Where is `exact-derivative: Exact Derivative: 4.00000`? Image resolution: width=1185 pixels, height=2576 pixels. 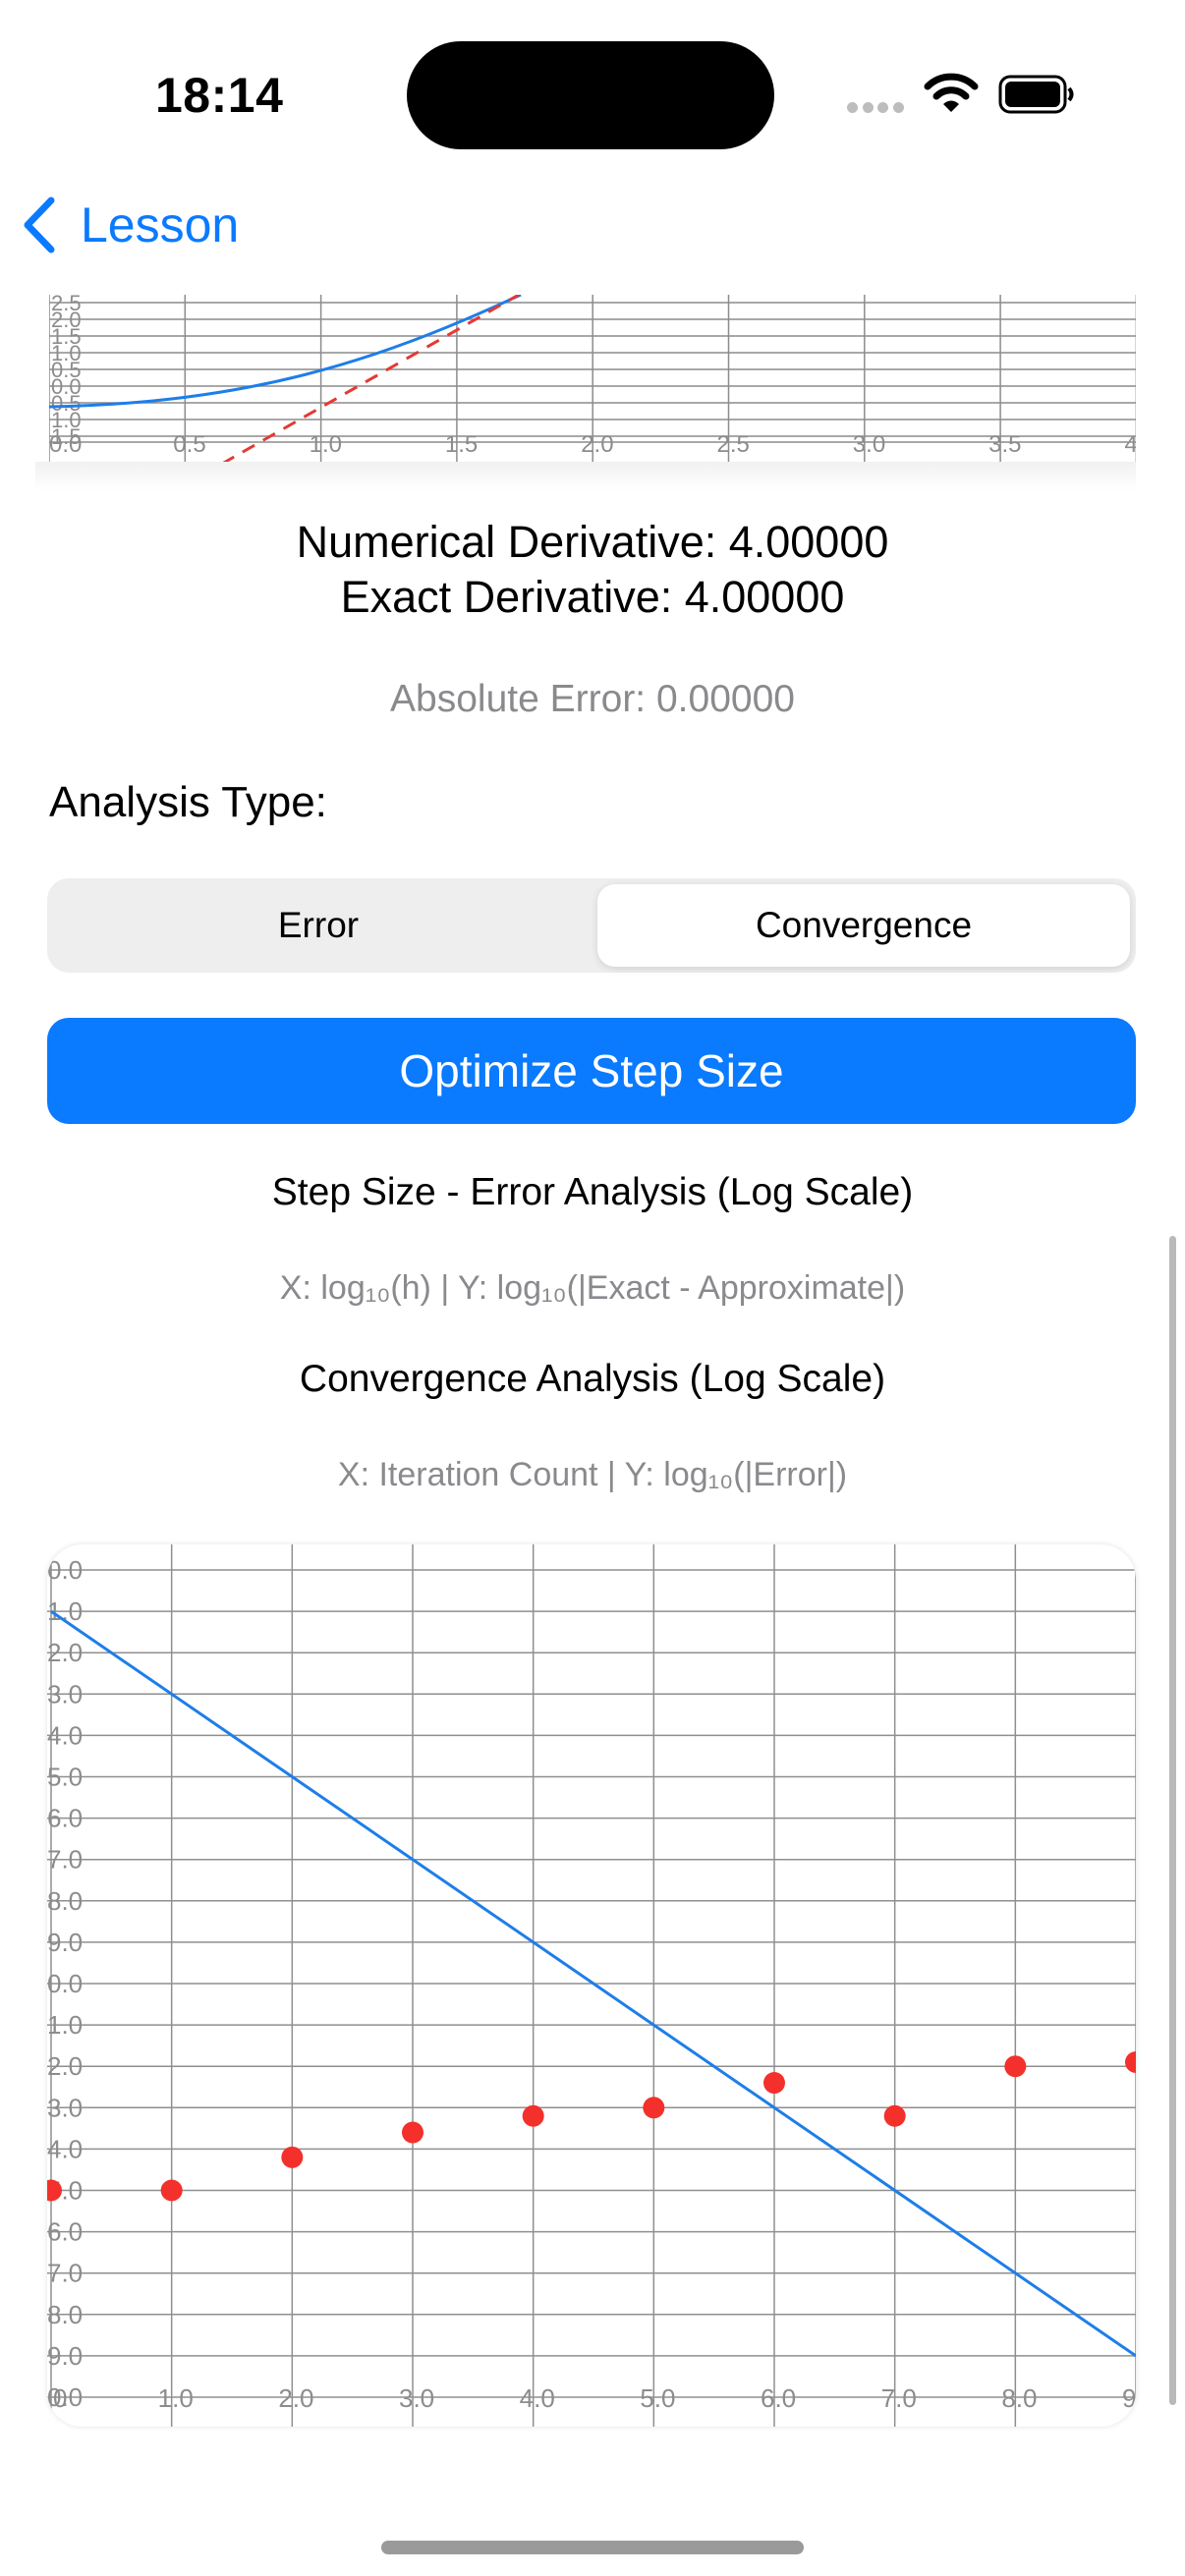
exact-derivative: Exact Derivative: 4.00000 is located at coordinates (592, 597).